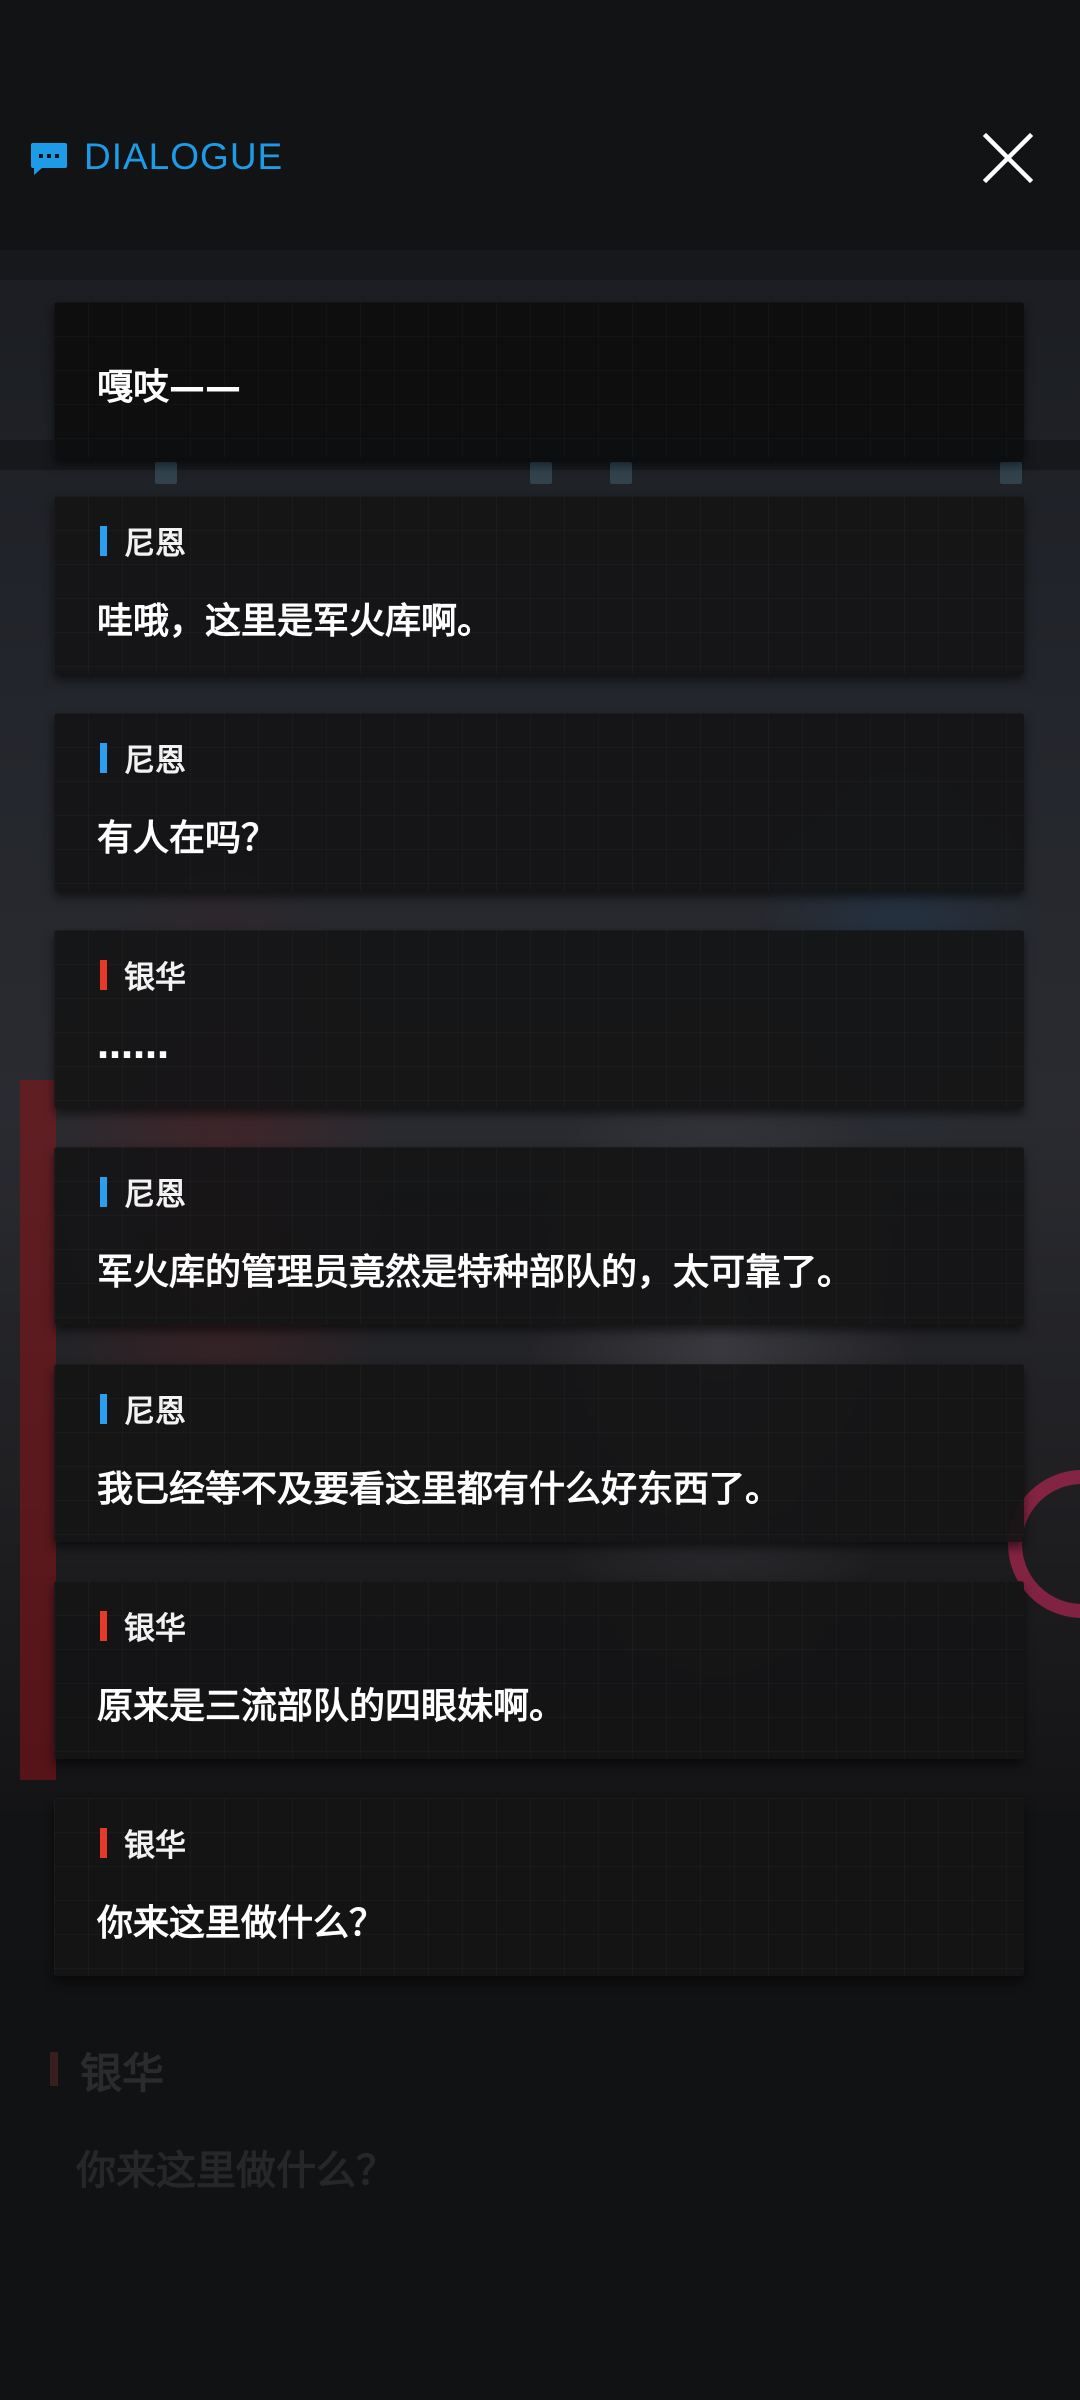 This screenshot has height=2400, width=1080. I want to click on dialogue-text: 军火库的管理员竟然是特种部队的，太可靠了。, so click(475, 1272).